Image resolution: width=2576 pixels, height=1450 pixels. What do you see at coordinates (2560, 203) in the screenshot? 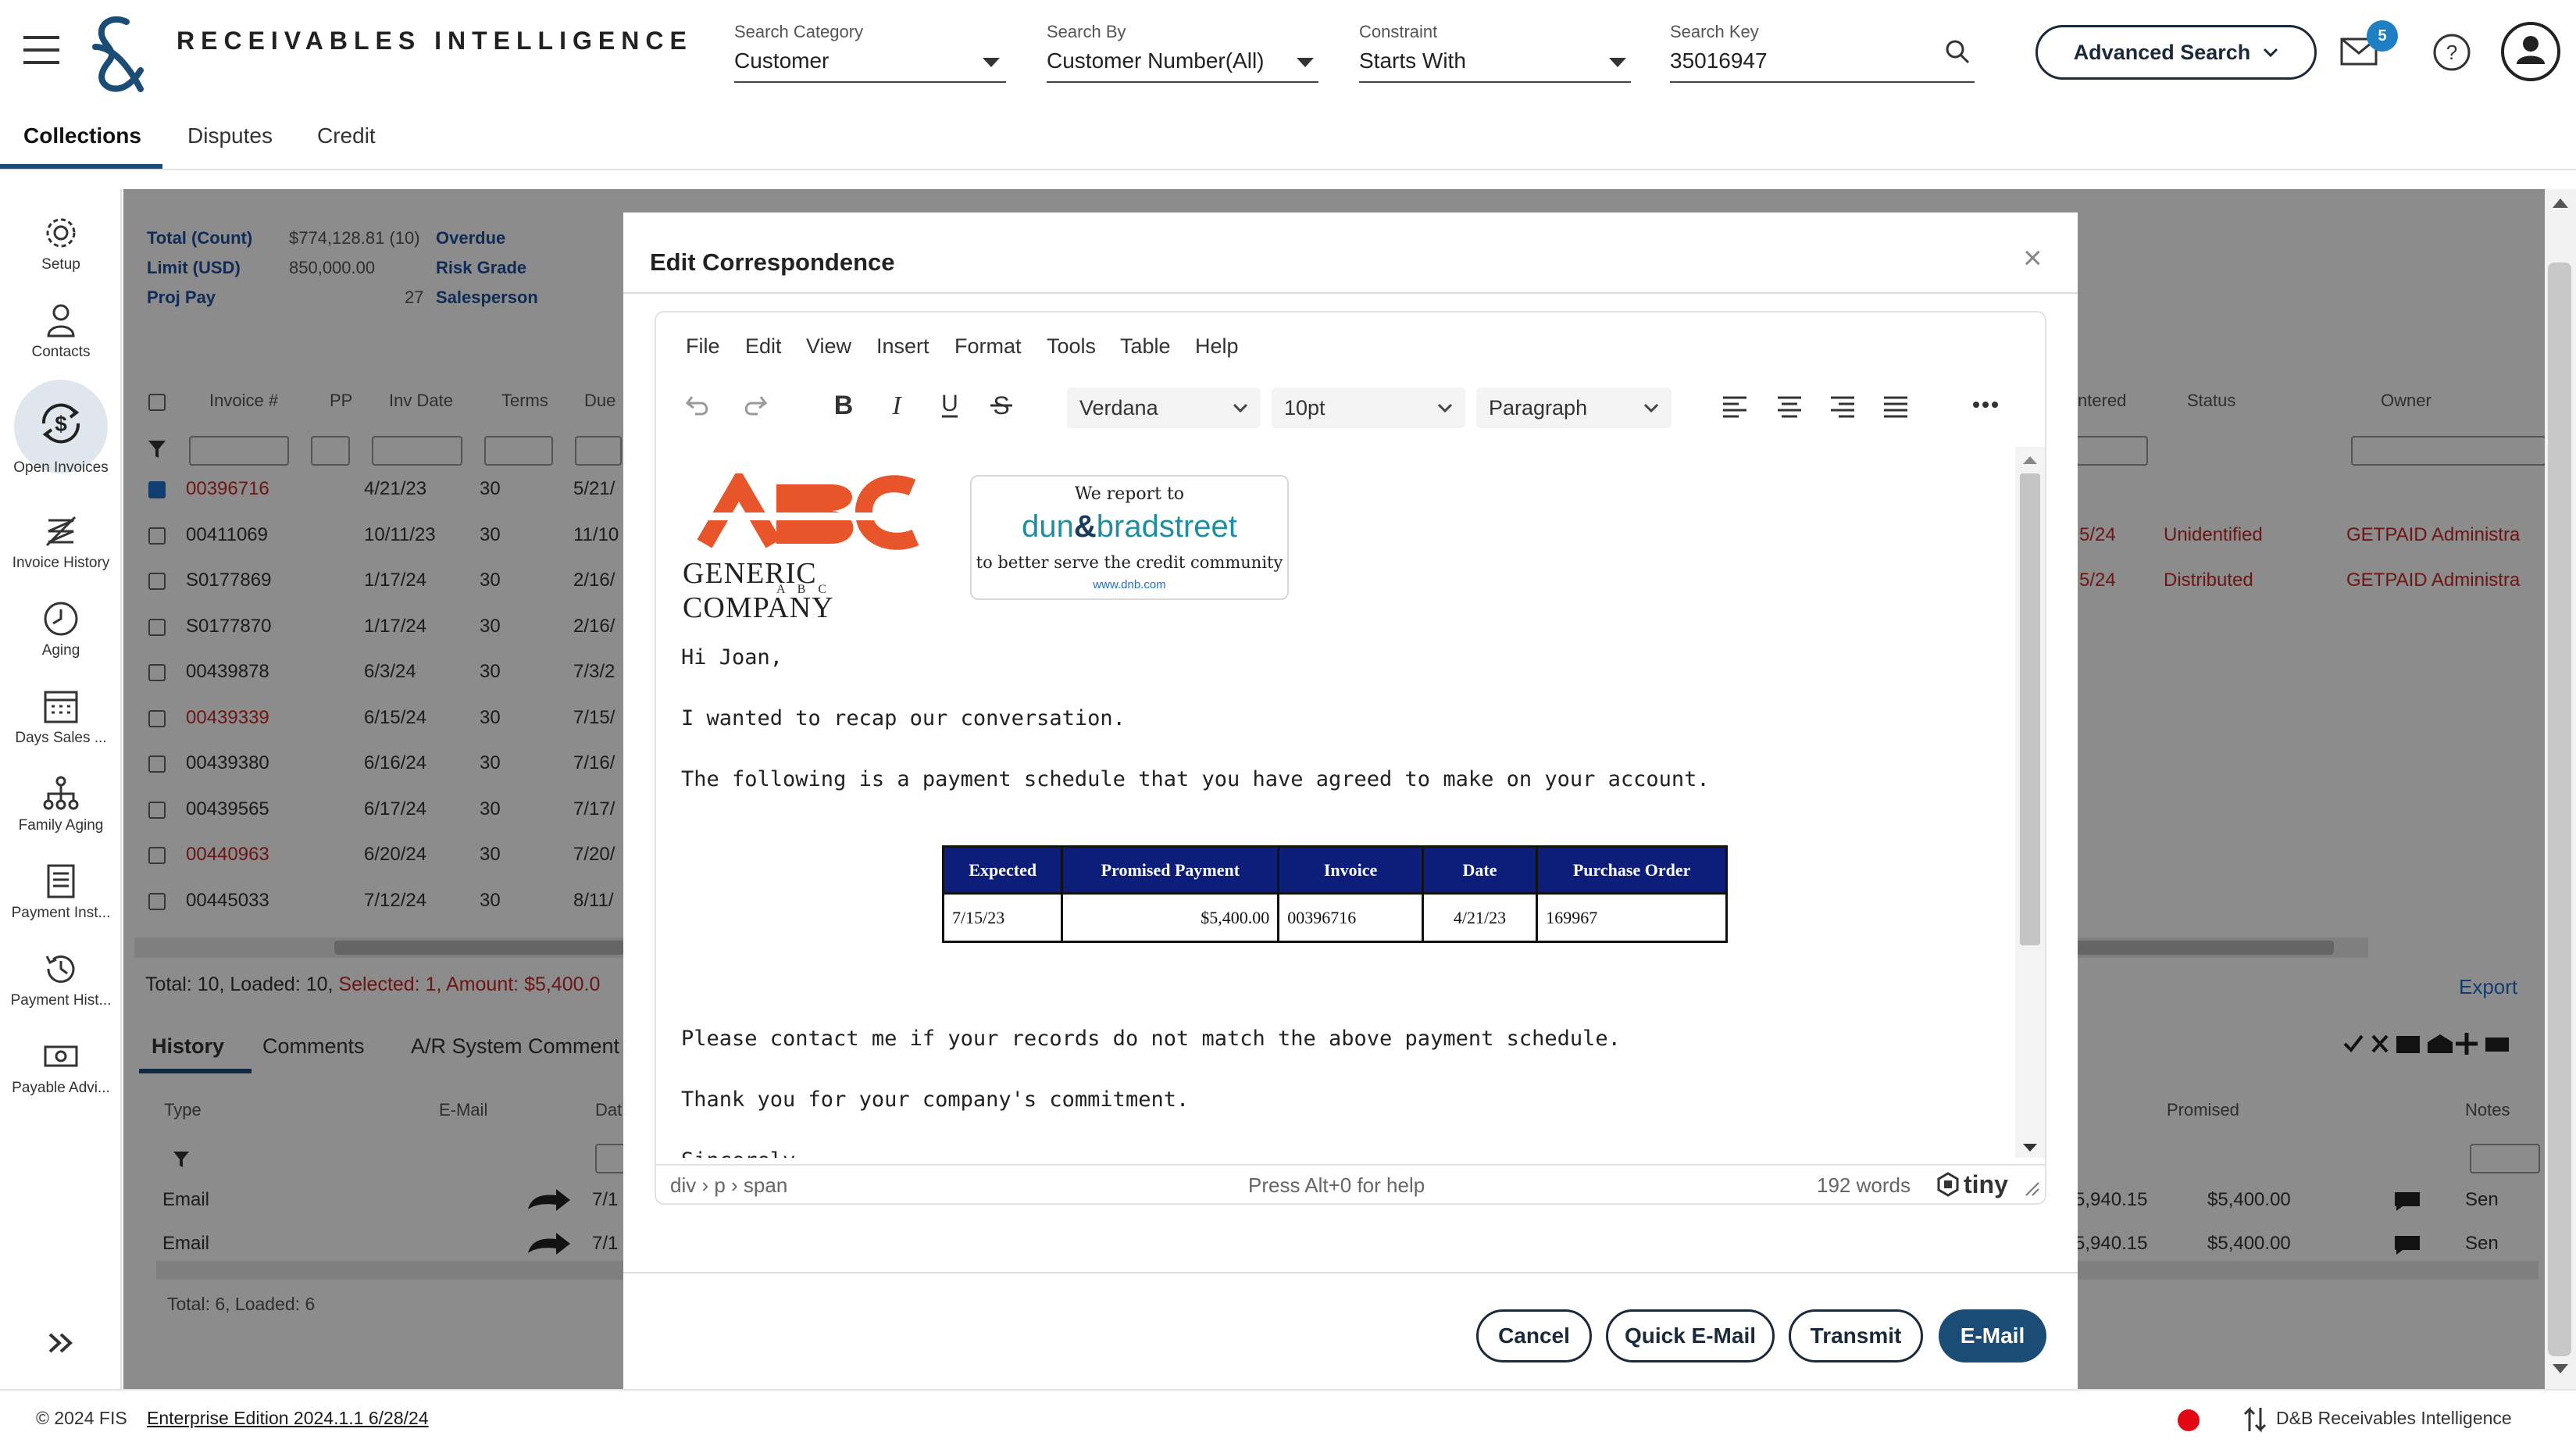
I see `scroll-up-icon` at bounding box center [2560, 203].